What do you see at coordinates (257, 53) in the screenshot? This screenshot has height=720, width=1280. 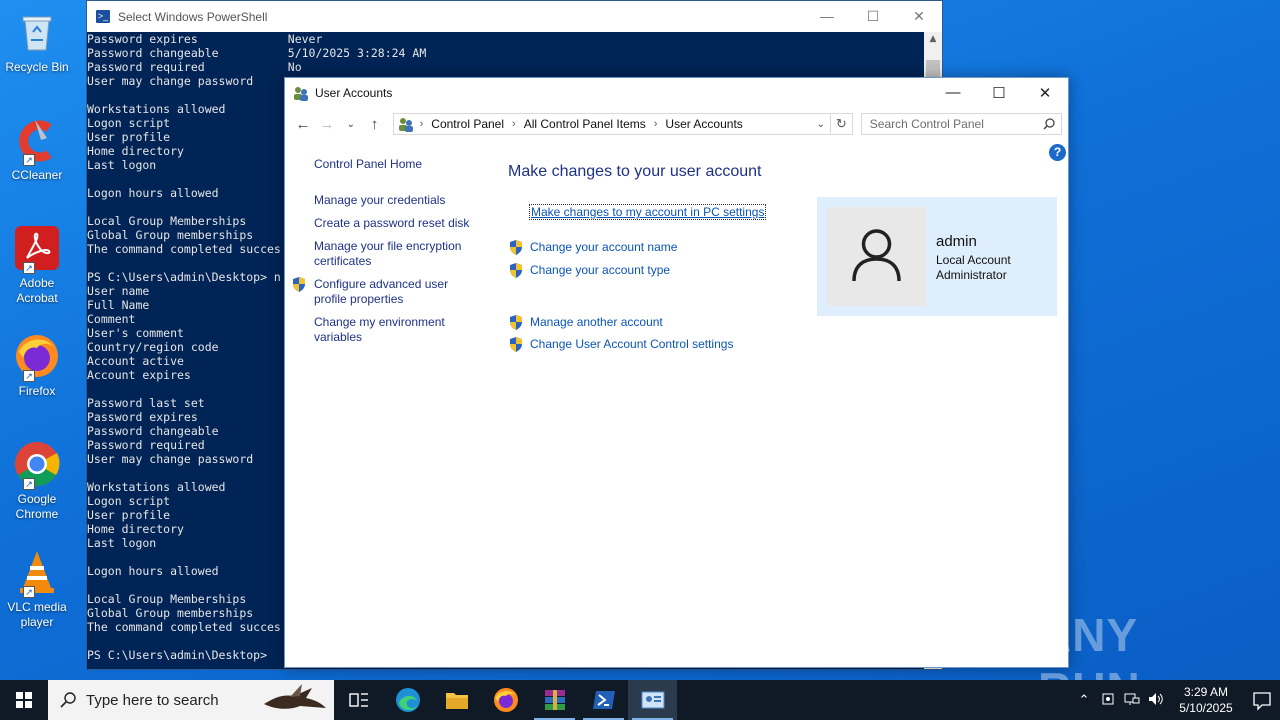 I see `console-line: Password changeable 5/10/2025 3:28:24 AM` at bounding box center [257, 53].